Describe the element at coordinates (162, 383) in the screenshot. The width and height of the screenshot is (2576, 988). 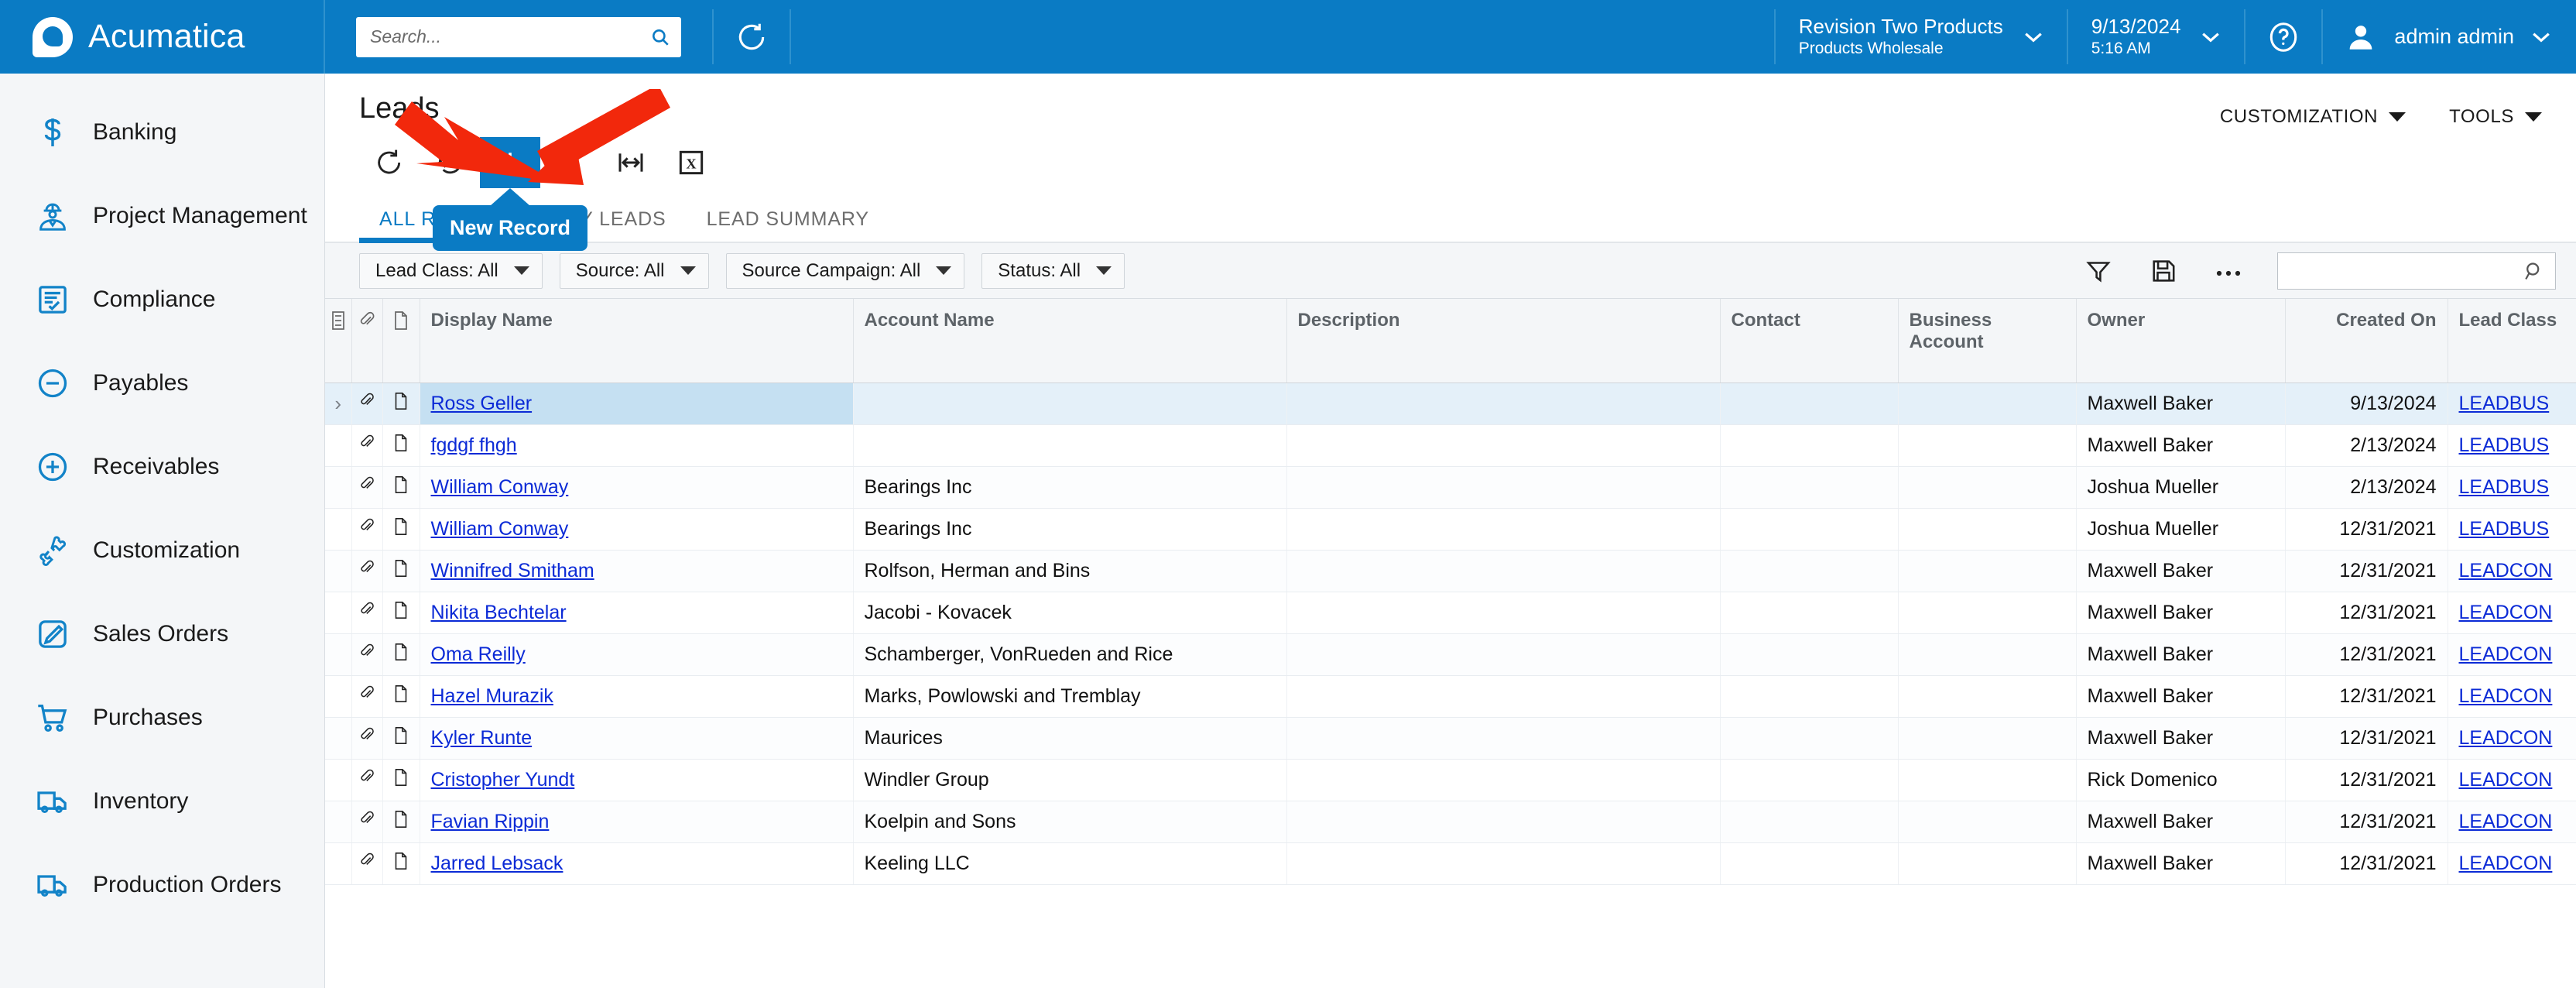
I see `sidebar-item-payables: Payables` at that location.